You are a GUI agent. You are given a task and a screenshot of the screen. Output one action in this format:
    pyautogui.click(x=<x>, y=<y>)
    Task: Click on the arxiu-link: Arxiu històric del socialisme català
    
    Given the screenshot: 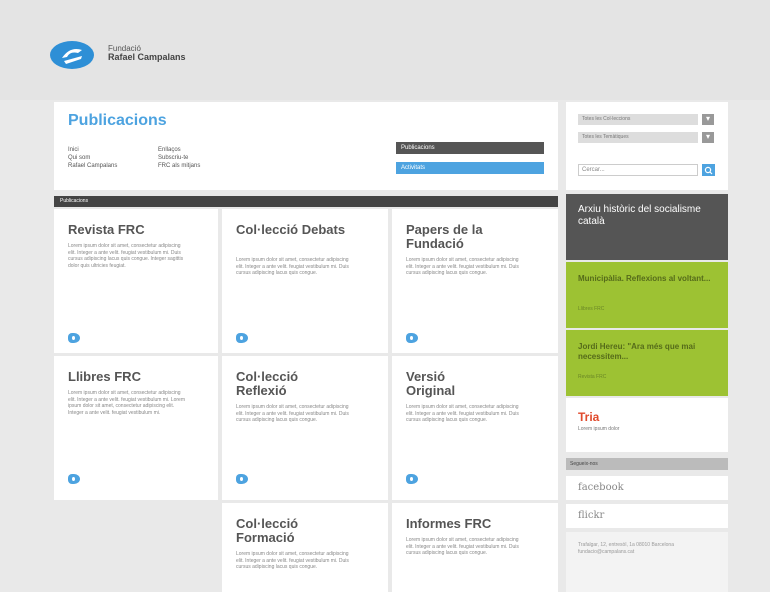 What is the action you would take?
    pyautogui.click(x=647, y=227)
    